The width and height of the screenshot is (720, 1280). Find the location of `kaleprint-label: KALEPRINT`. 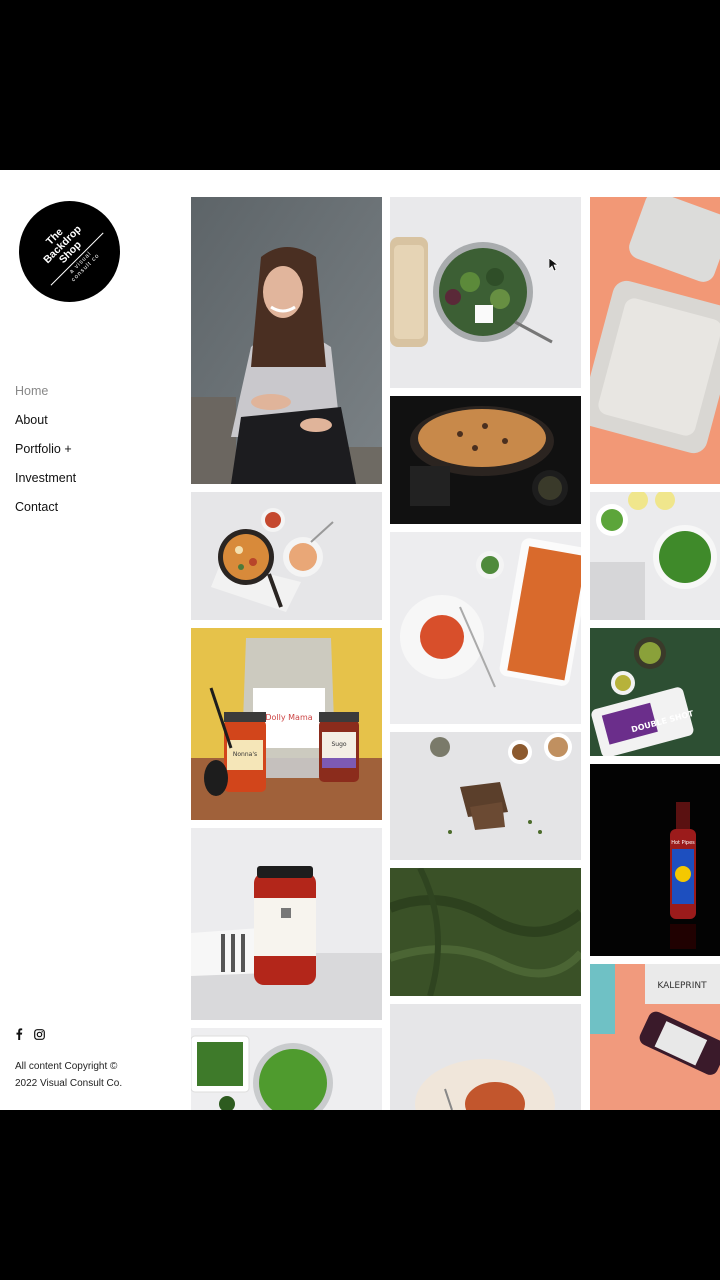

kaleprint-label: KALEPRINT is located at coordinates (682, 986).